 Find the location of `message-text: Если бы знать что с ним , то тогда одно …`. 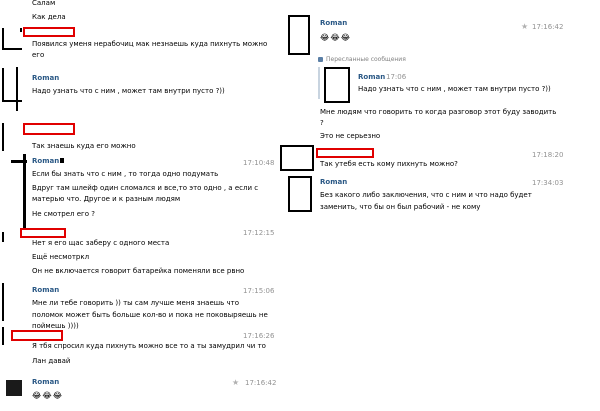

message-text: Если бы знать что с ним , то тогда одно … is located at coordinates (125, 174).